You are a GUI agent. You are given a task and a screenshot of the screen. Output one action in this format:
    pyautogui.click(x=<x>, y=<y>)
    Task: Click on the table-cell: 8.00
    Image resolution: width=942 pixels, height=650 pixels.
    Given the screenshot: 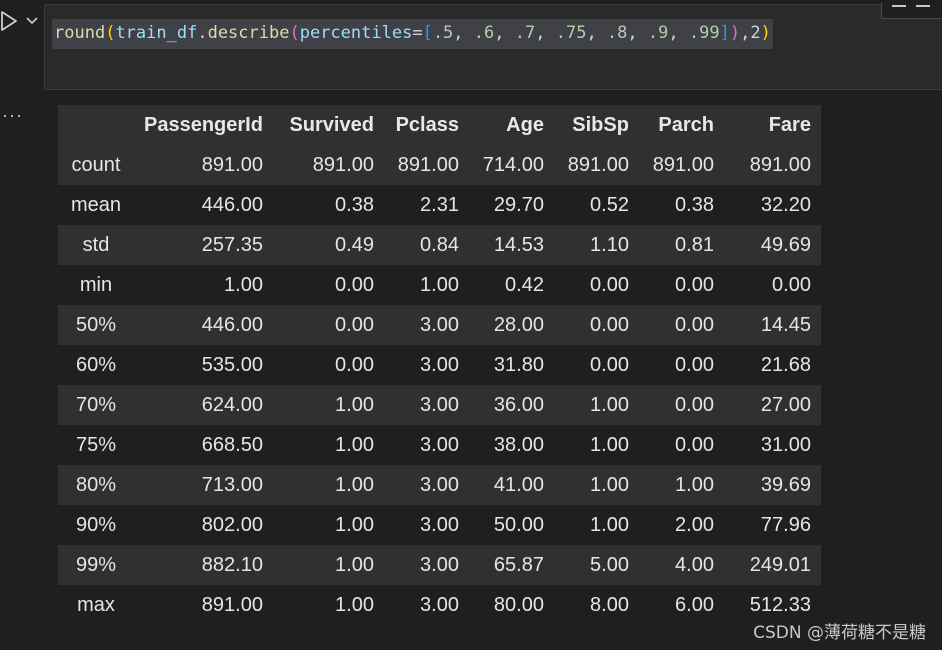 What is the action you would take?
    pyautogui.click(x=596, y=605)
    